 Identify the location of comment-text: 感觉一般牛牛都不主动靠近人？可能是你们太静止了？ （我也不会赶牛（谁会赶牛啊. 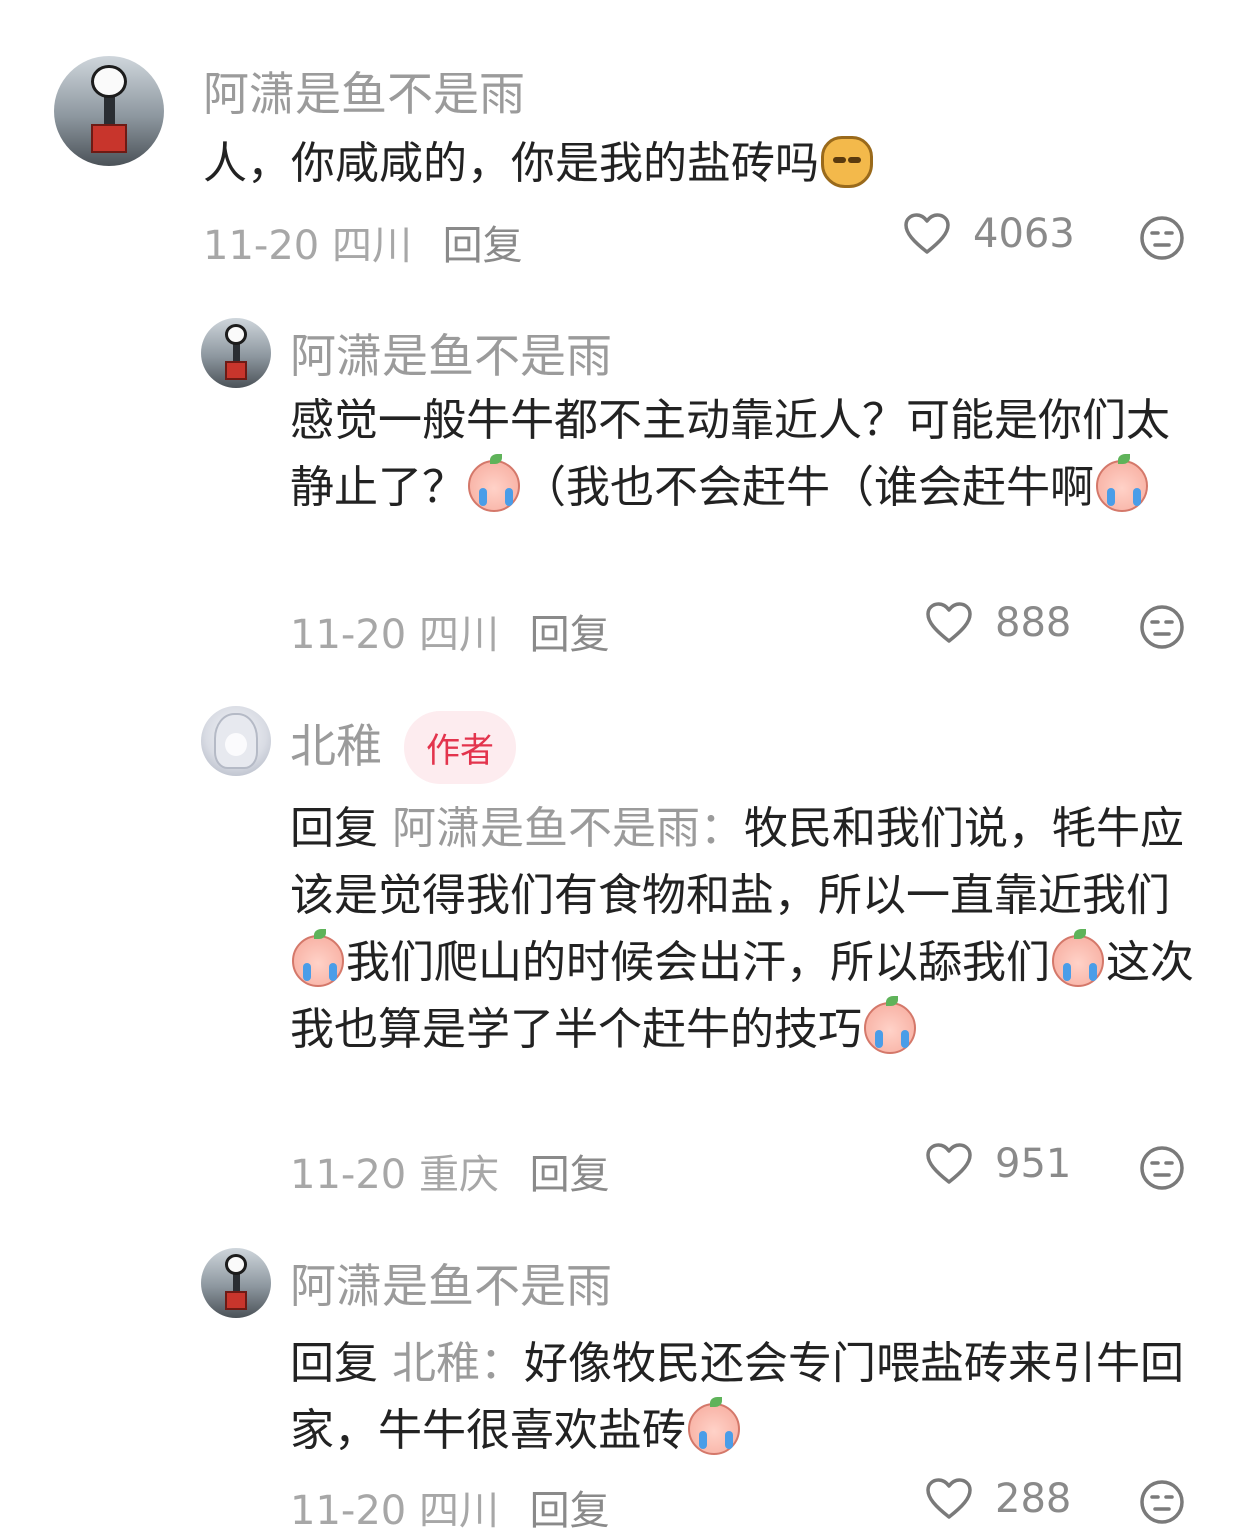
(730, 454).